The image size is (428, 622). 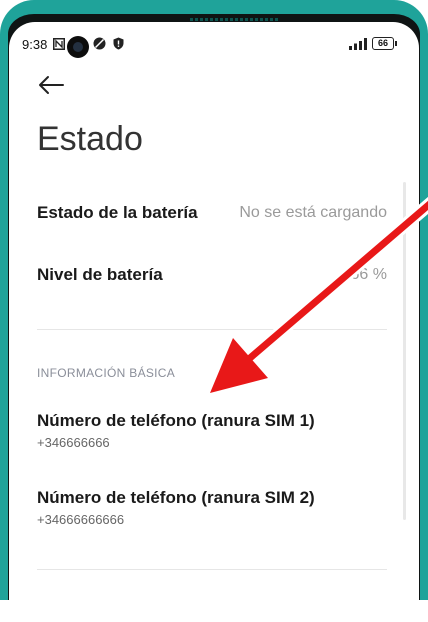 I want to click on sim2-phone-value: +34666666666, so click(x=81, y=519).